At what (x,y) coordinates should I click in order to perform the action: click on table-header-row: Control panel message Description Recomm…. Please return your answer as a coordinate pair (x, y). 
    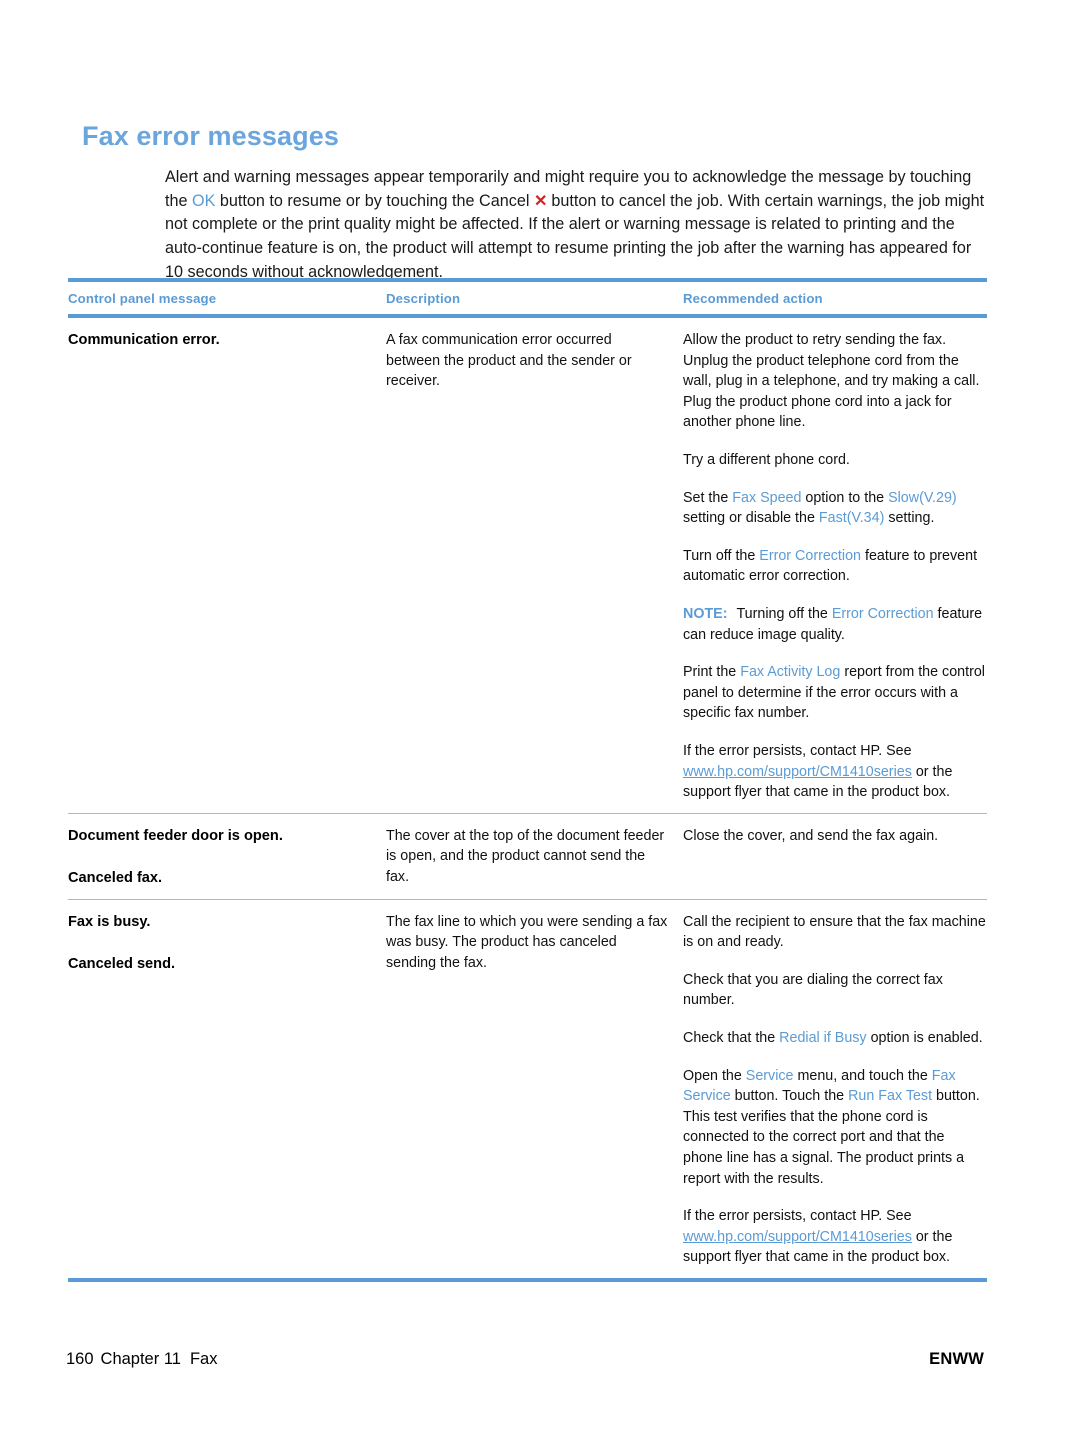
    Looking at the image, I should click on (527, 298).